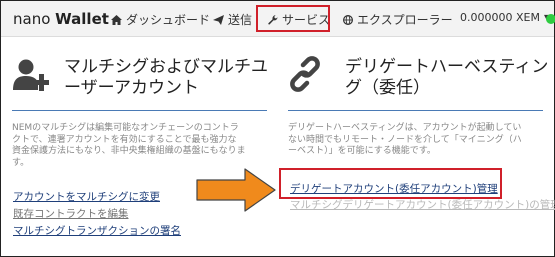 This screenshot has width=555, height=257. Describe the element at coordinates (139, 110) in the screenshot. I see `multisig-separator` at that location.